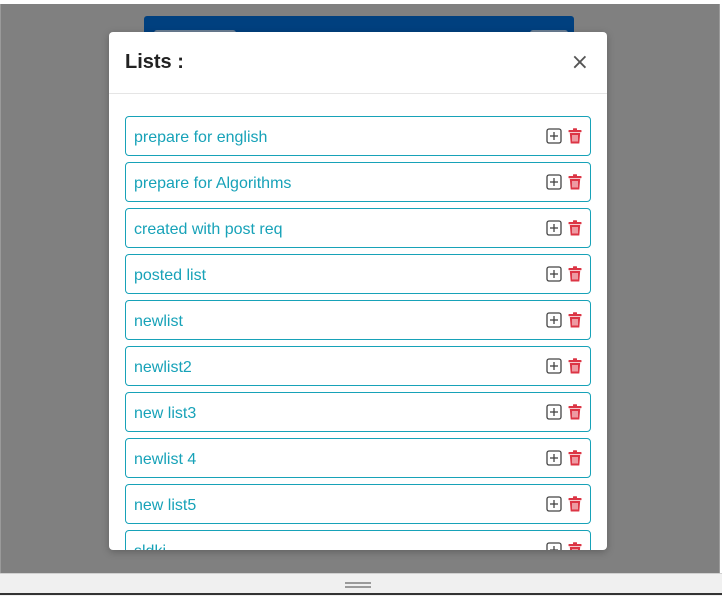 This screenshot has width=722, height=596. I want to click on list-item: prepare for english, so click(358, 136).